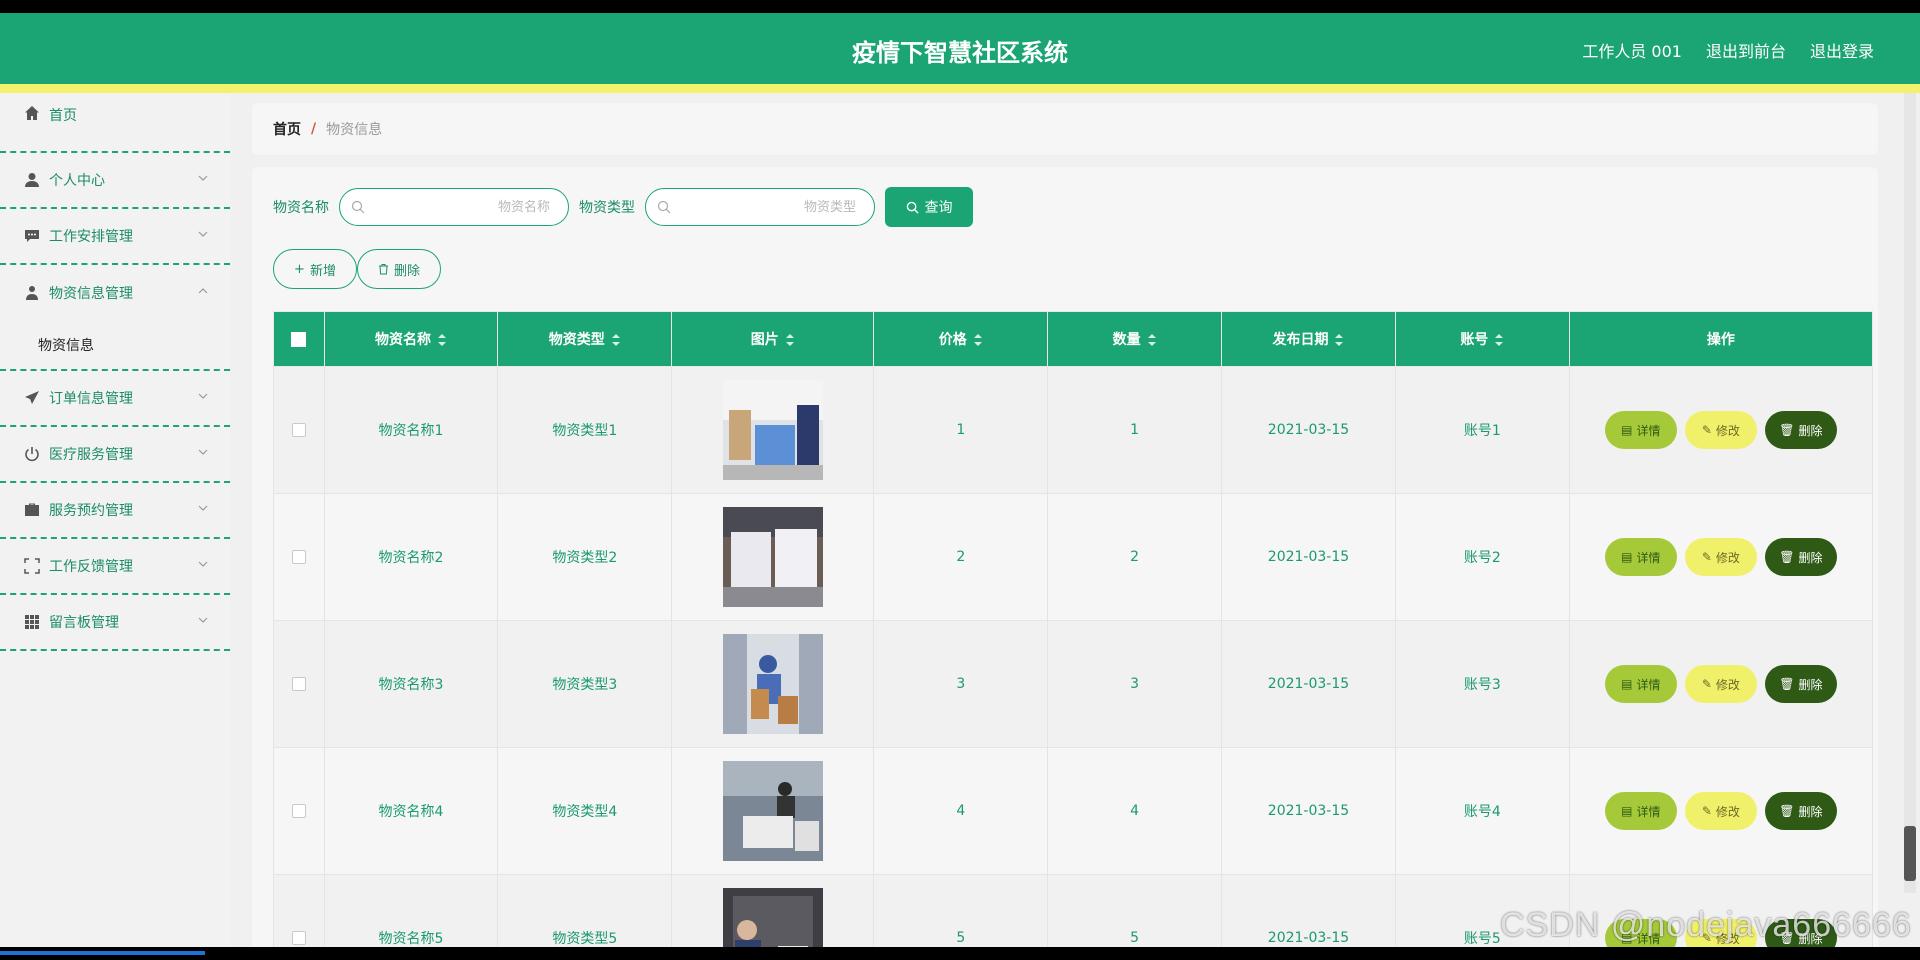  I want to click on exit-to-front-link: 退出到前台, so click(1746, 50).